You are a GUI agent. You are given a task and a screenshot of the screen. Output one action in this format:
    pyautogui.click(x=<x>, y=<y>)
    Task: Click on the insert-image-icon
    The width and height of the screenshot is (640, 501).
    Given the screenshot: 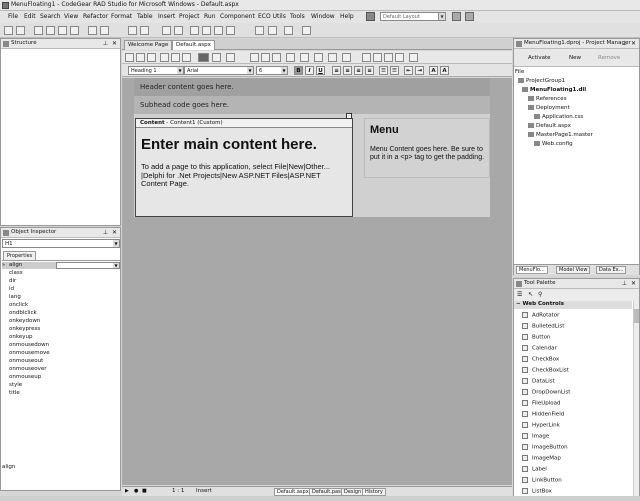 What is the action you would take?
    pyautogui.click(x=254, y=57)
    